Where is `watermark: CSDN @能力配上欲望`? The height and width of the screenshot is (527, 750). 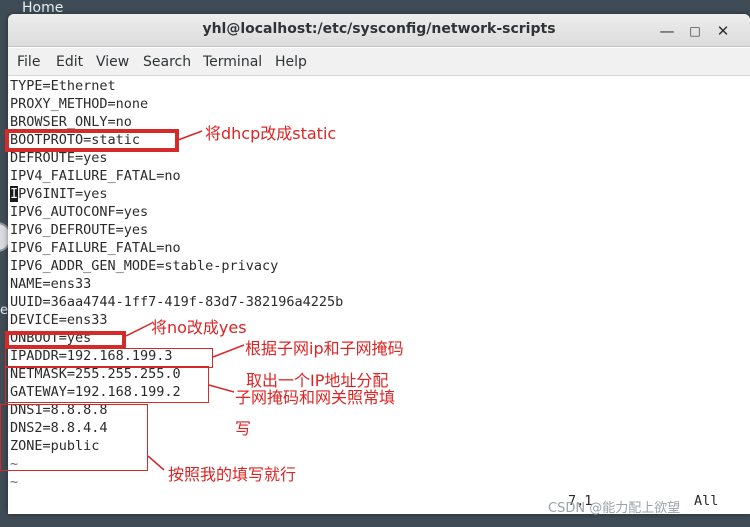 watermark: CSDN @能力配上欲望 is located at coordinates (614, 508).